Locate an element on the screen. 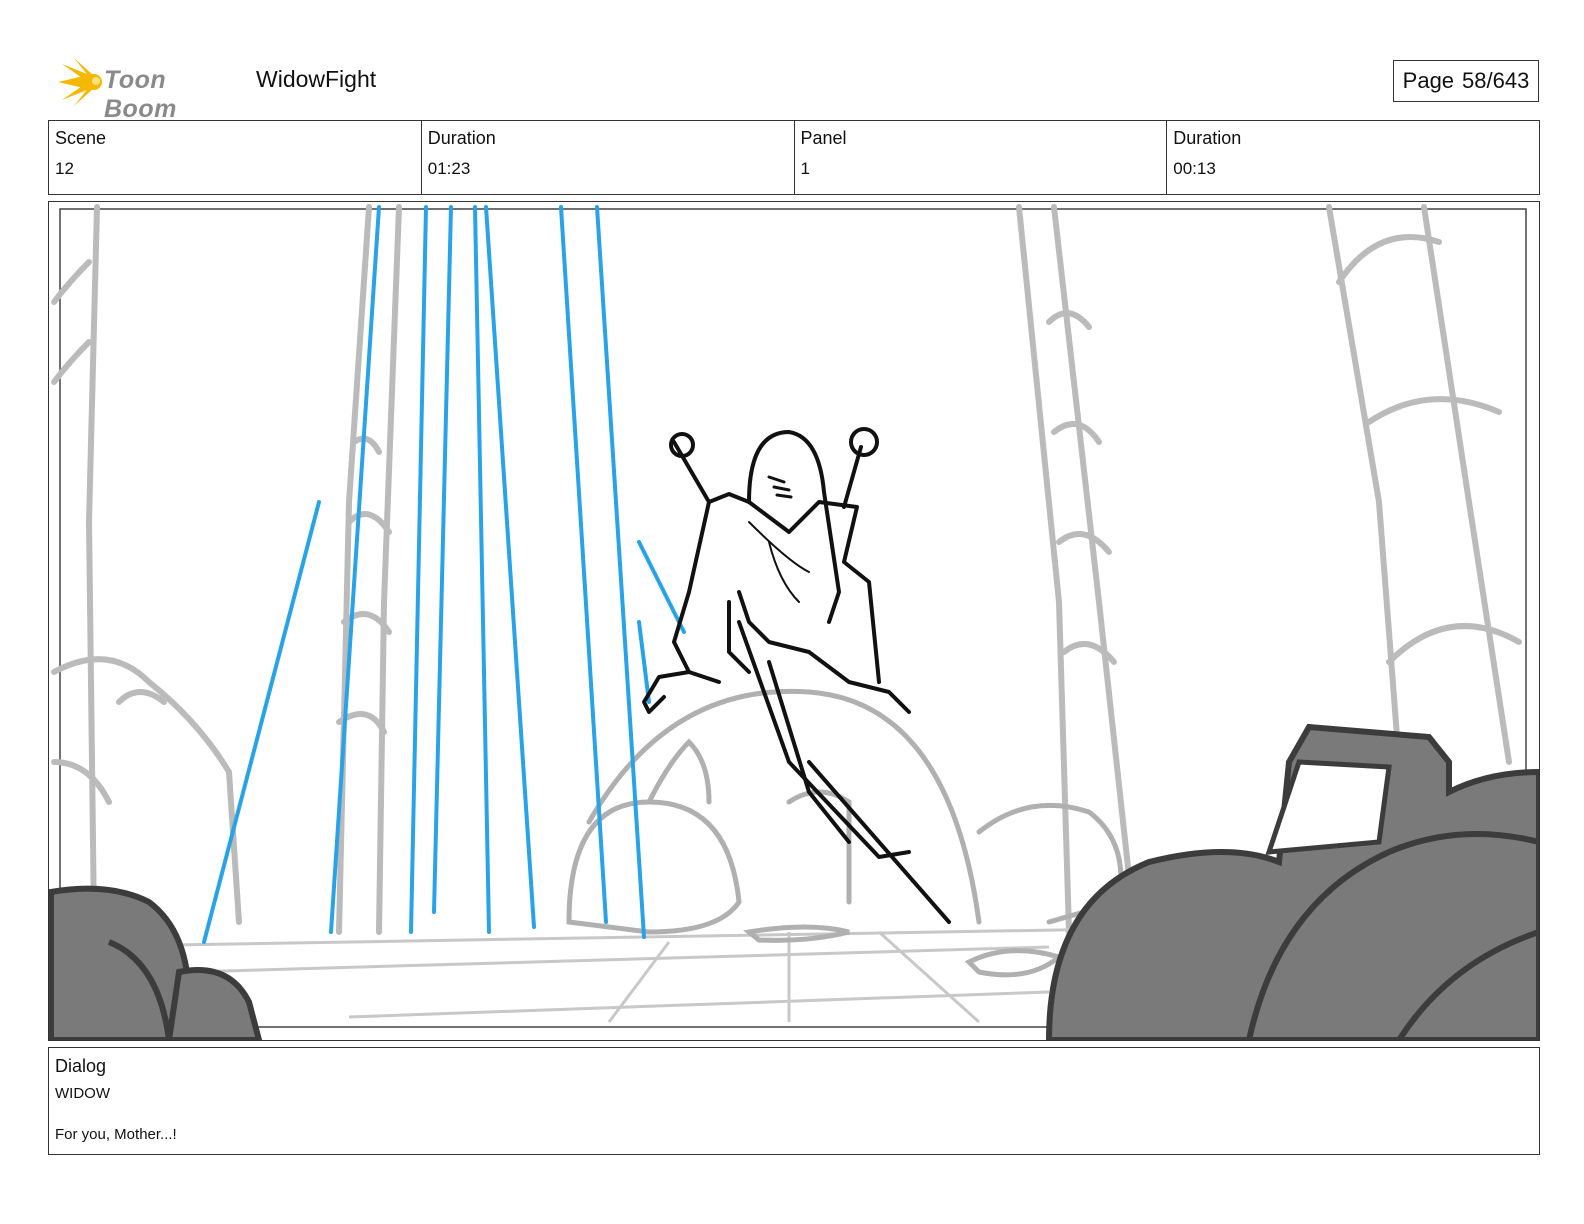 The height and width of the screenshot is (1224, 1584). panel-value: 1 is located at coordinates (805, 168).